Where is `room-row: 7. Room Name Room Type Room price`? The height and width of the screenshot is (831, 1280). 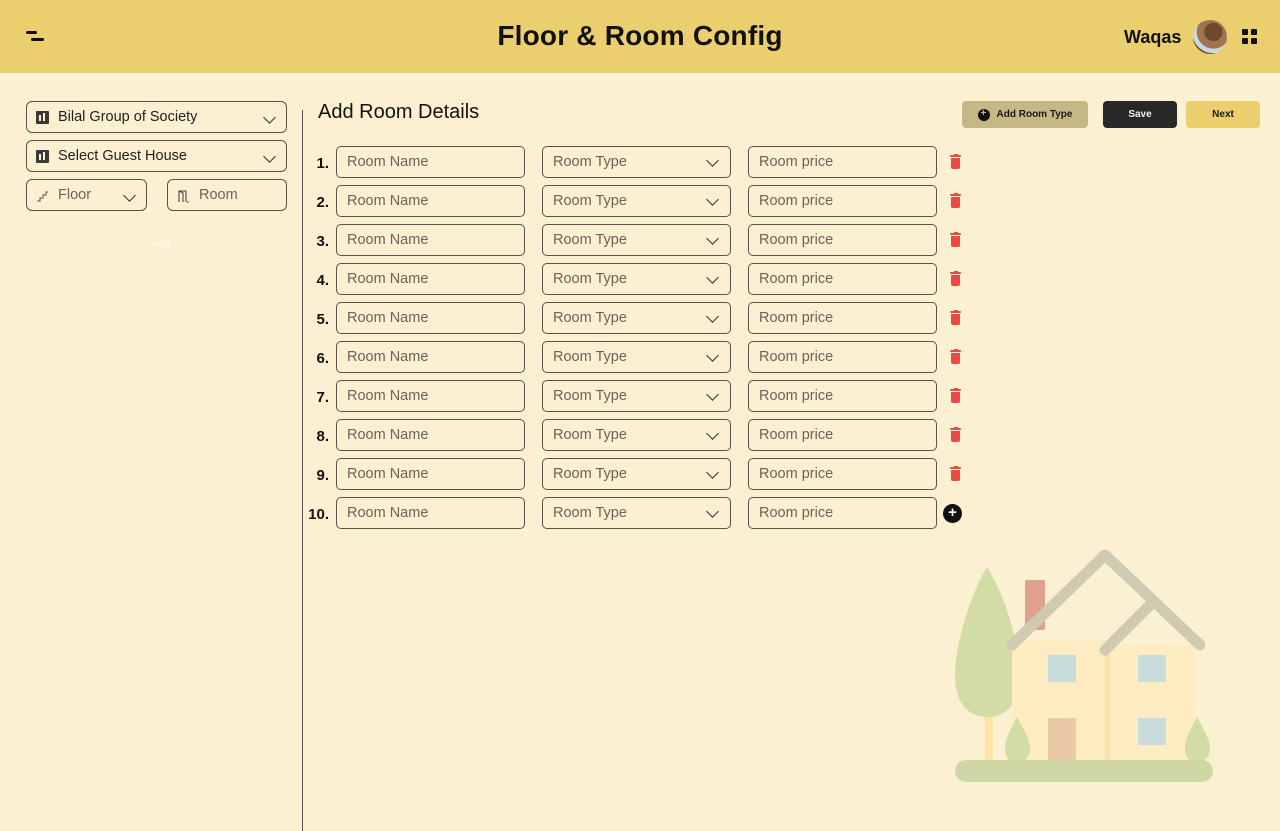
room-row: 7. Room Name Room Type Room price is located at coordinates (640, 396).